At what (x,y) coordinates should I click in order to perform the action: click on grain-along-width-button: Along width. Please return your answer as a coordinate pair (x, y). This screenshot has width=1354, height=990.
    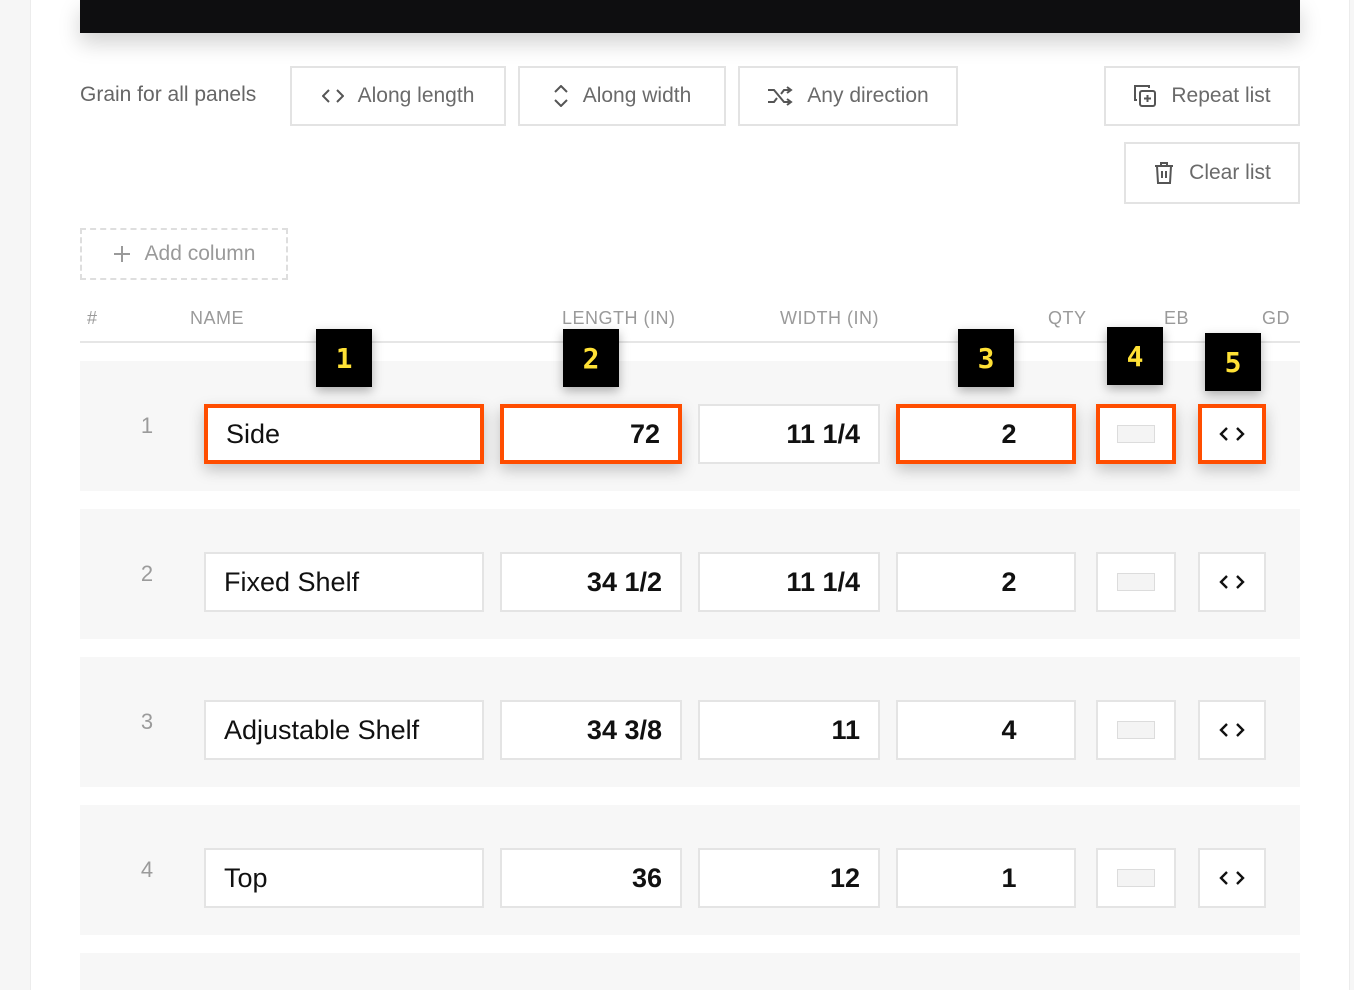
    Looking at the image, I should click on (622, 96).